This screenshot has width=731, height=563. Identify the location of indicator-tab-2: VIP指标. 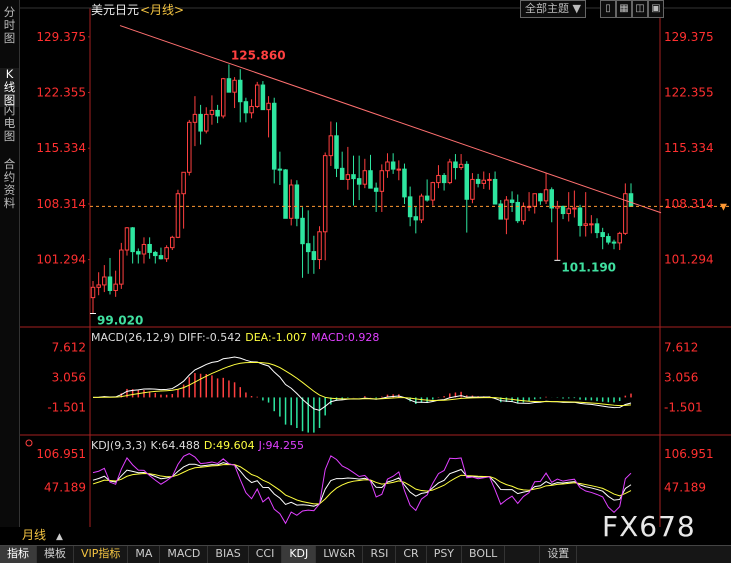
(101, 554).